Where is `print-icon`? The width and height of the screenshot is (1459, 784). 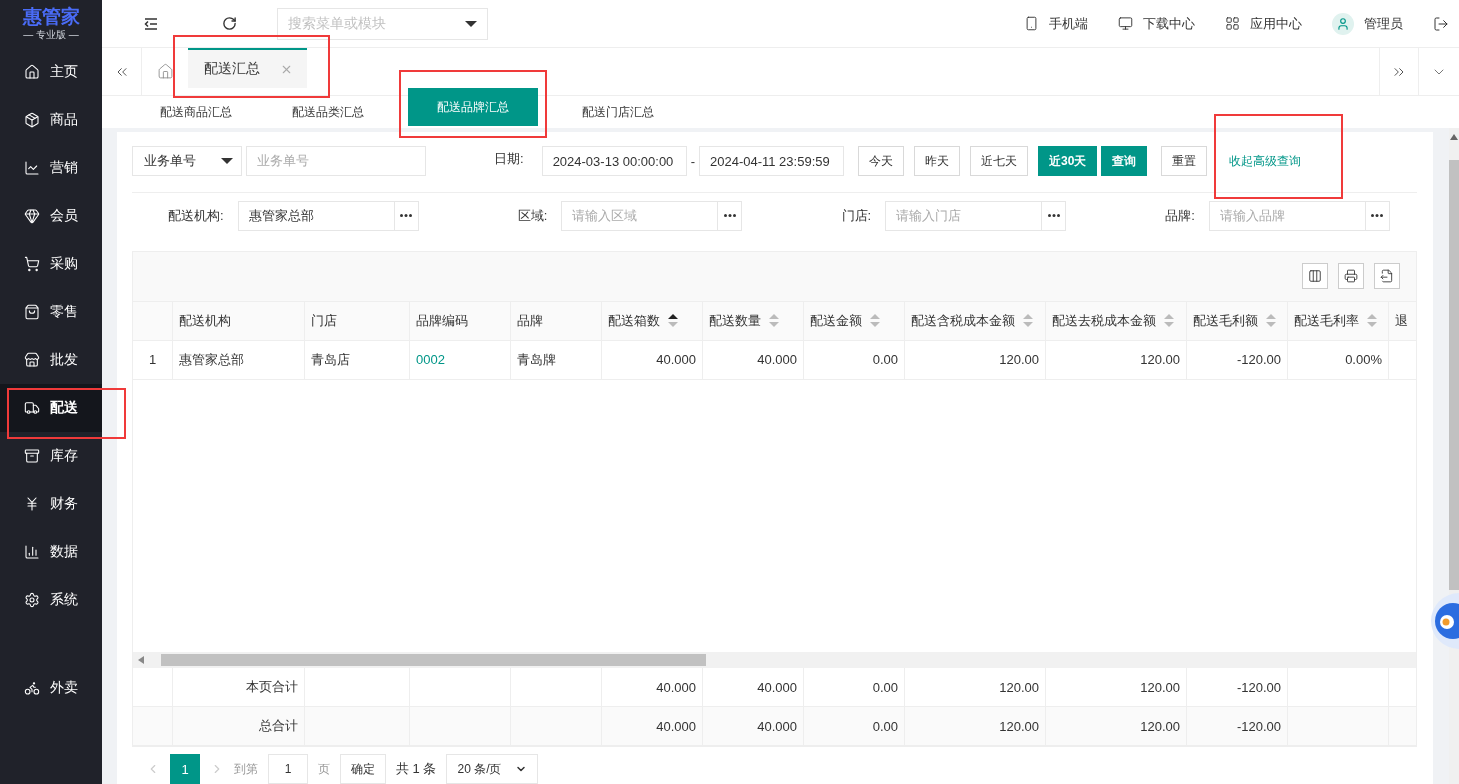
print-icon is located at coordinates (1351, 276).